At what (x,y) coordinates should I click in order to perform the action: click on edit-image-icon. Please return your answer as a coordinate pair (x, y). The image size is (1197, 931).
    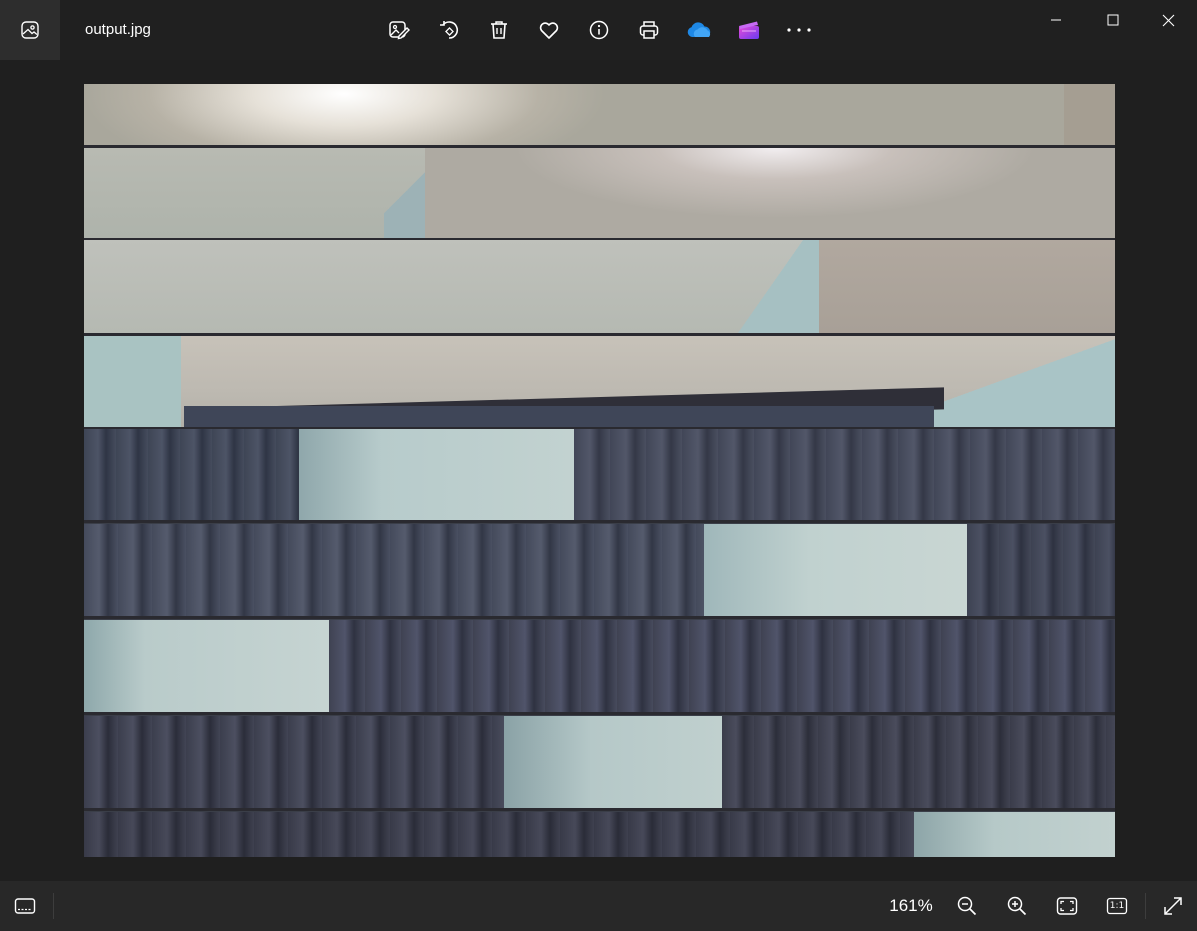
    Looking at the image, I should click on (399, 30).